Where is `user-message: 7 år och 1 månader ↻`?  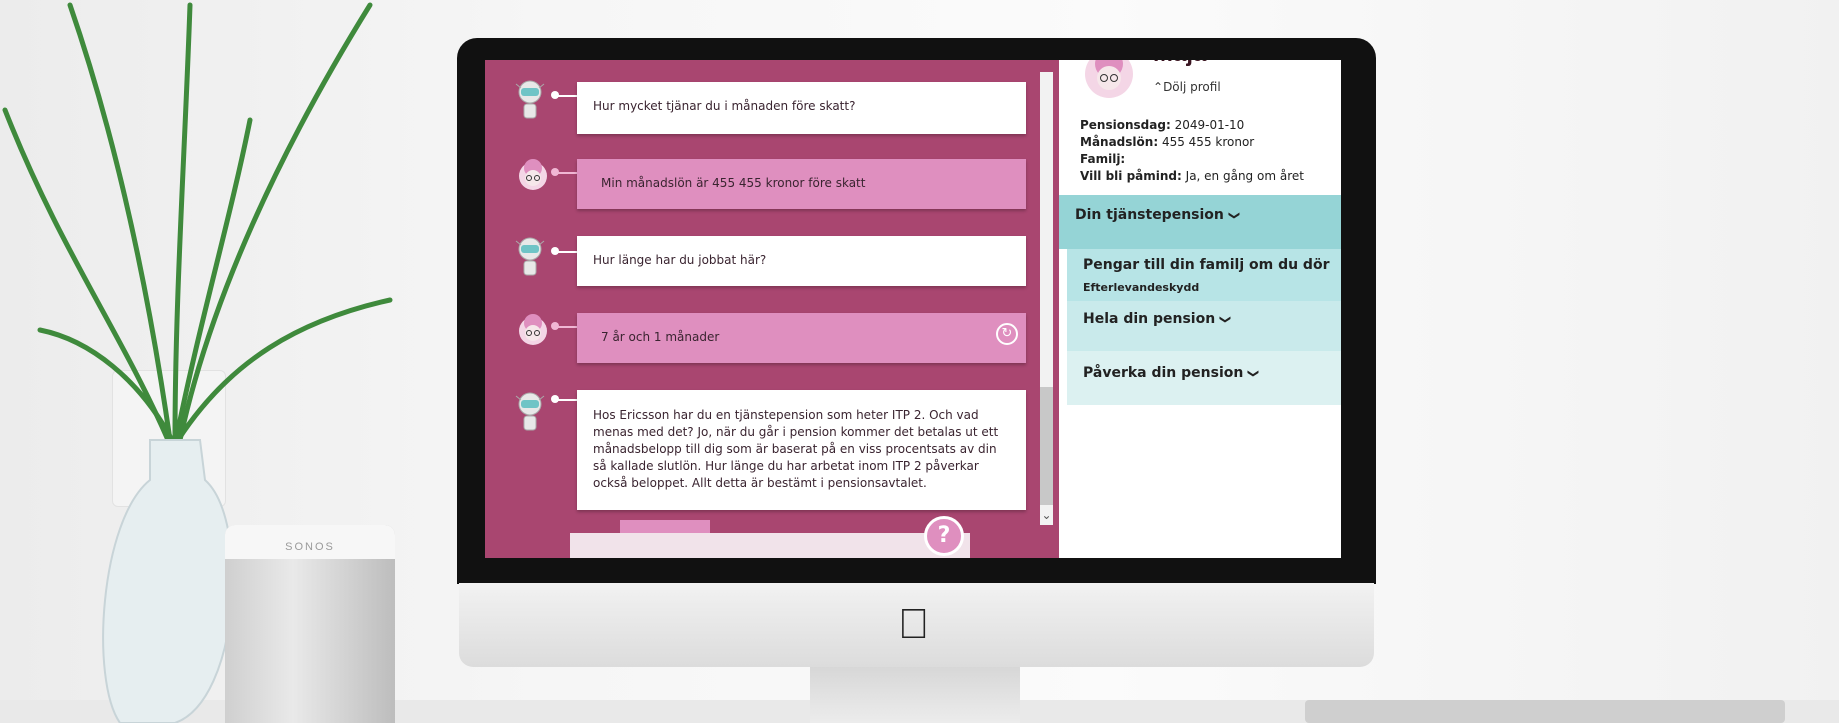 user-message: 7 år och 1 månader ↻ is located at coordinates (801, 338).